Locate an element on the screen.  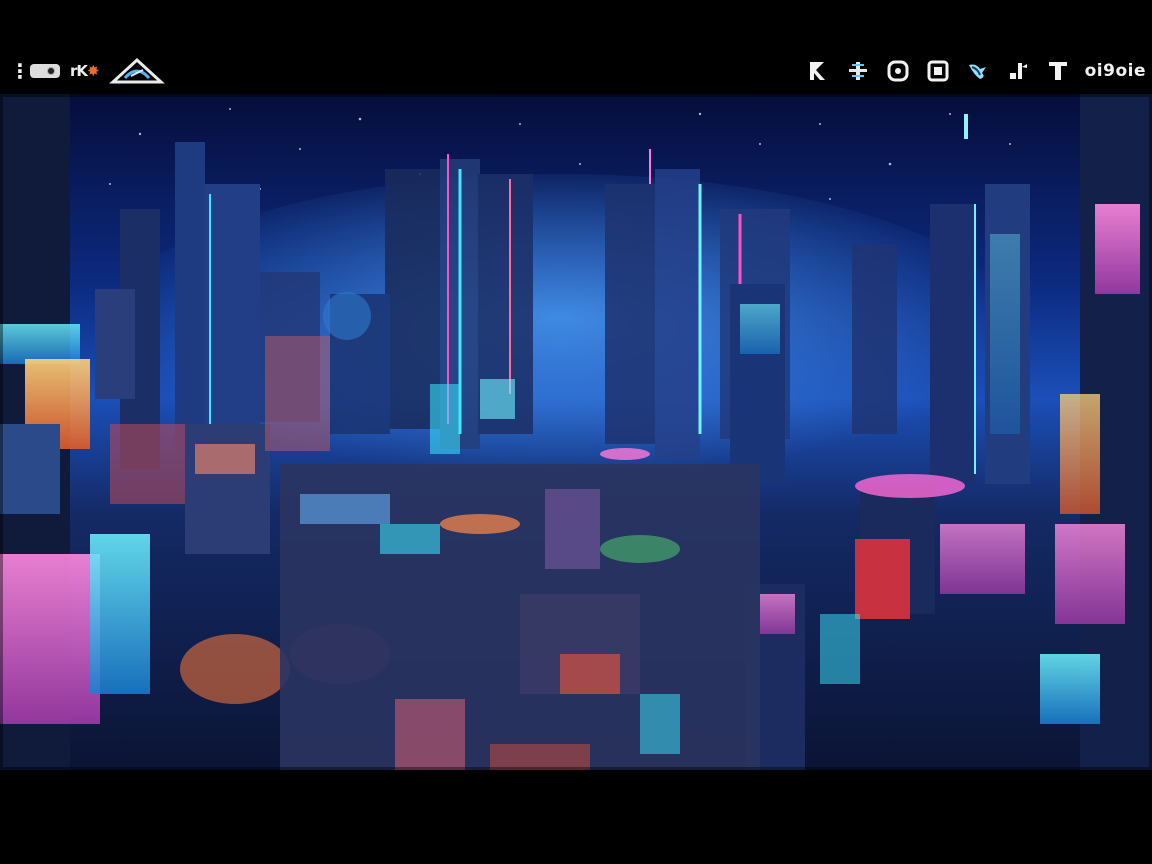
logo-text: rK is located at coordinates (79, 71).